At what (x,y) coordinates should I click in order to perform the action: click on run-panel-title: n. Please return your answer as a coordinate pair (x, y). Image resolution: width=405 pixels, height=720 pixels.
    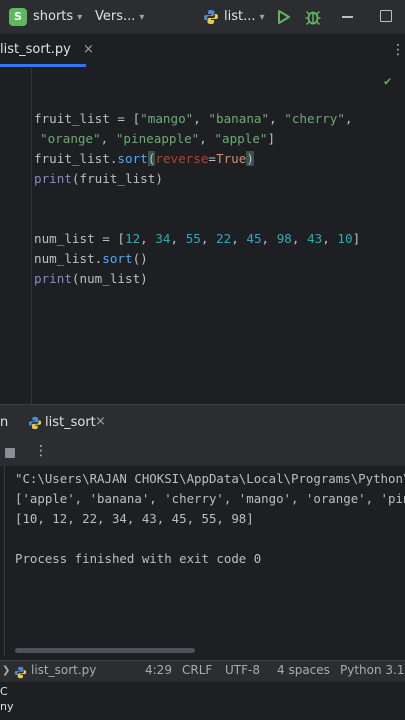
    Looking at the image, I should click on (4, 422).